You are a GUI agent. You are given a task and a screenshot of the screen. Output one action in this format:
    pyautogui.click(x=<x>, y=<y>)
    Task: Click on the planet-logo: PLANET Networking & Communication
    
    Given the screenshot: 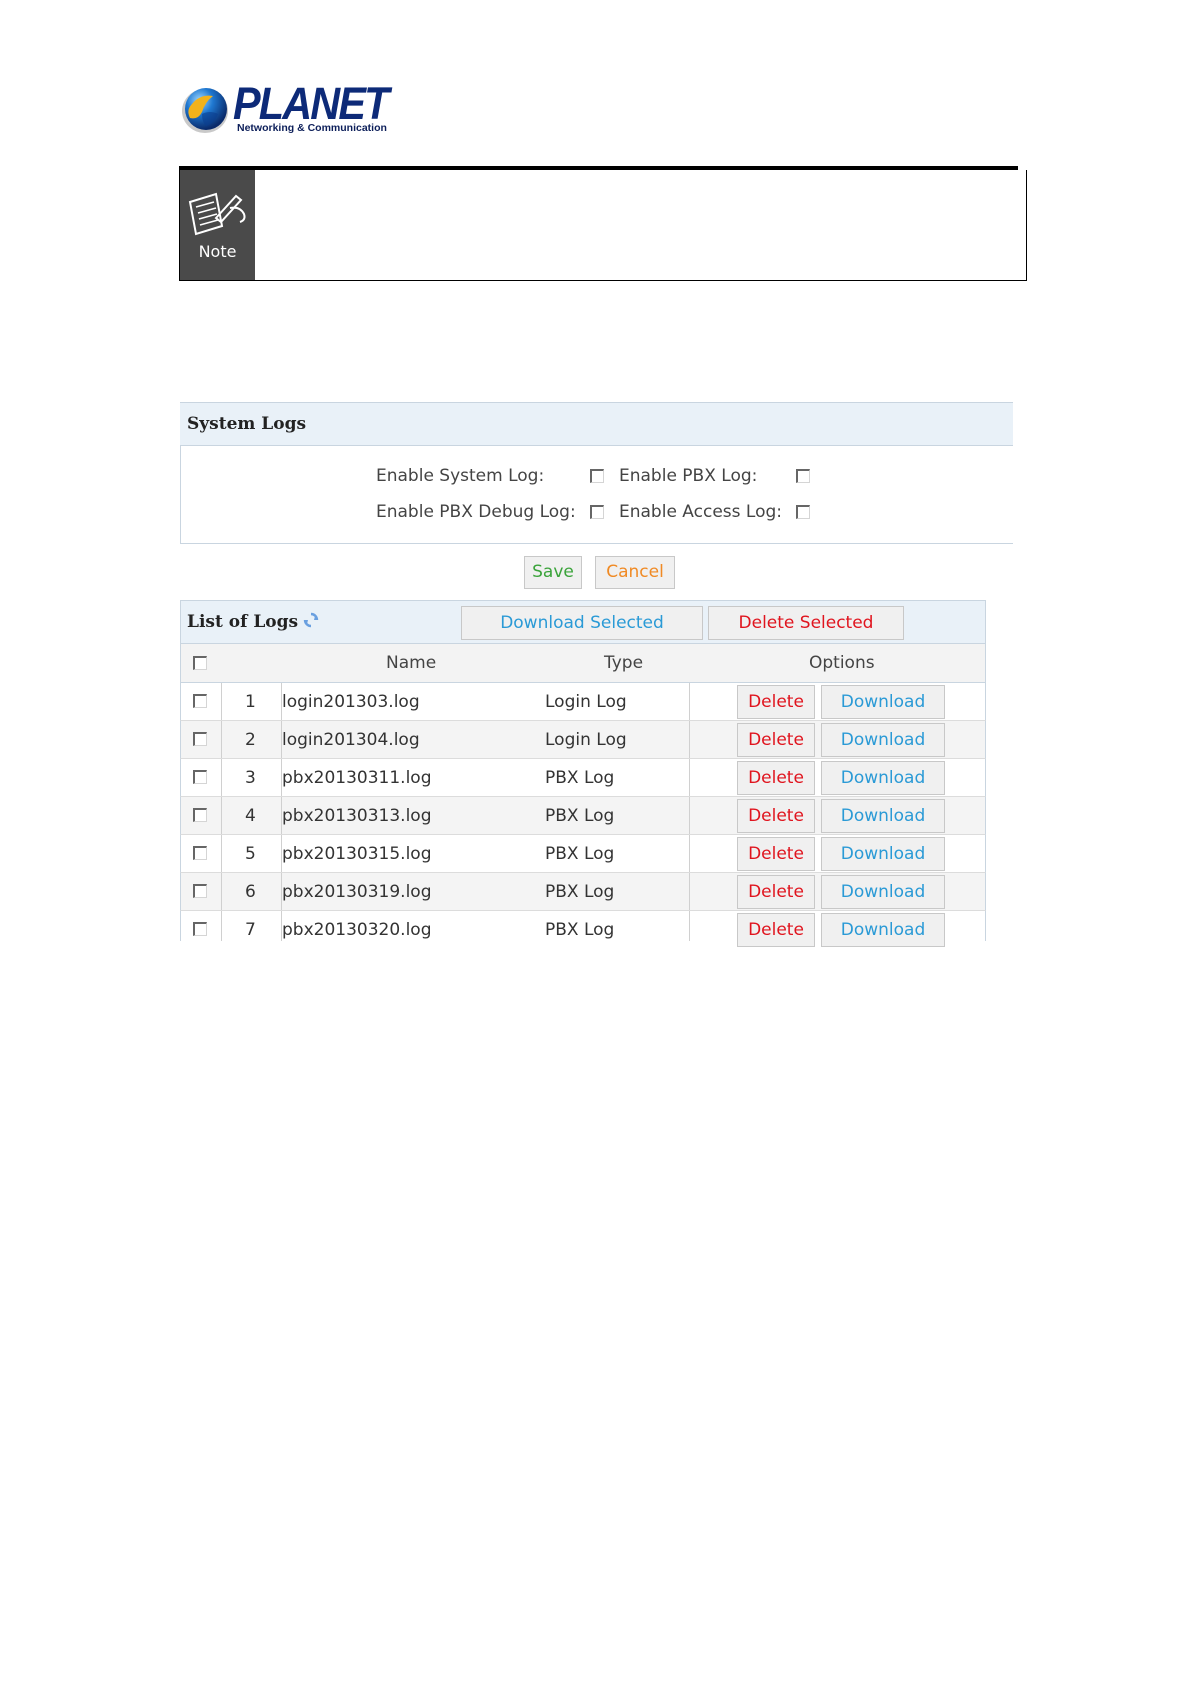 What is the action you would take?
    pyautogui.click(x=284, y=108)
    